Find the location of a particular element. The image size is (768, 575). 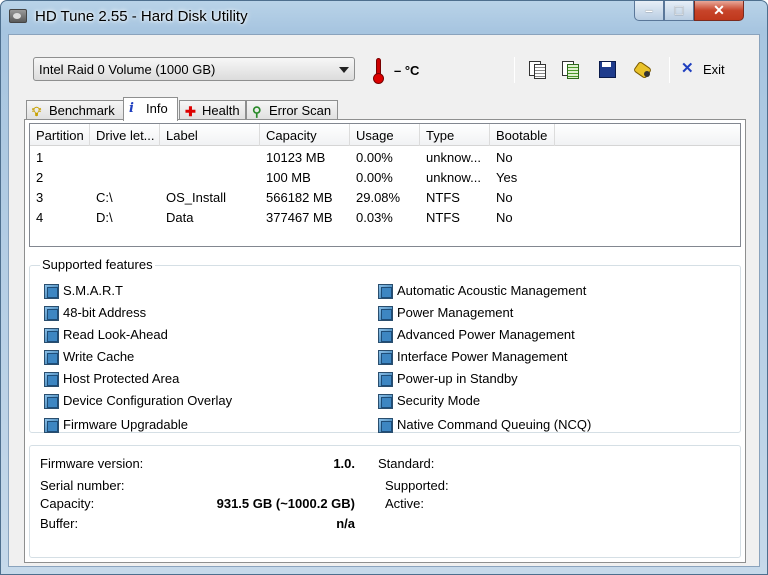

feature-item: Security Mode is located at coordinates (429, 401).